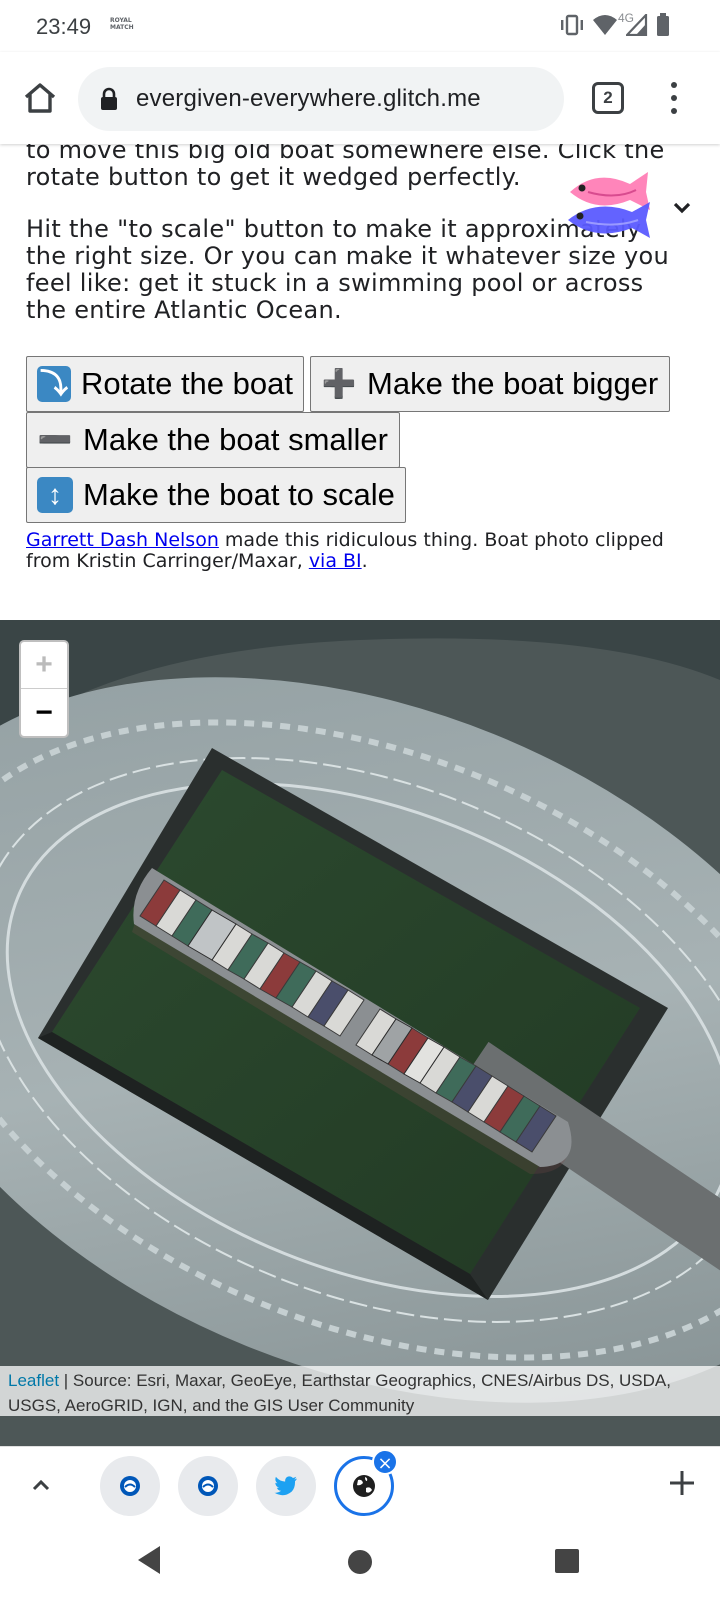 The image size is (720, 1600). I want to click on status-app-logo: ROYAL MATCH, so click(122, 24).